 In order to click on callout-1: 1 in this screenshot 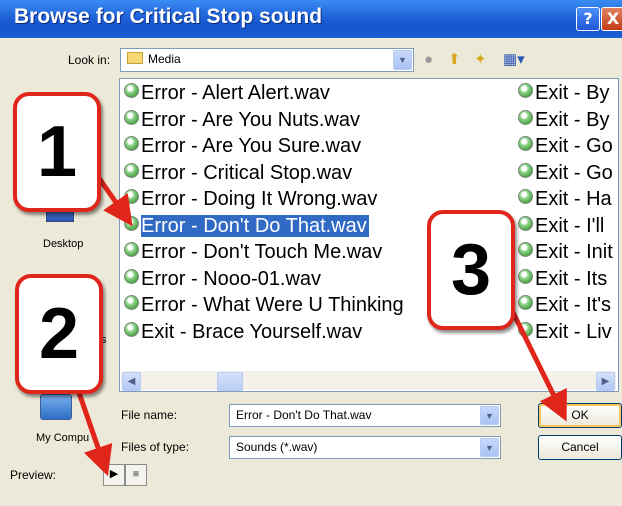, I will do `click(57, 152)`.